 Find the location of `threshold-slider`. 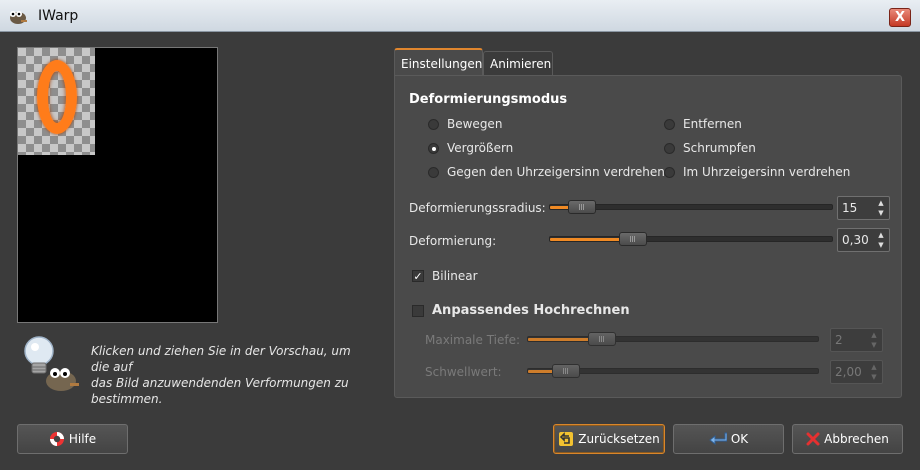

threshold-slider is located at coordinates (673, 371).